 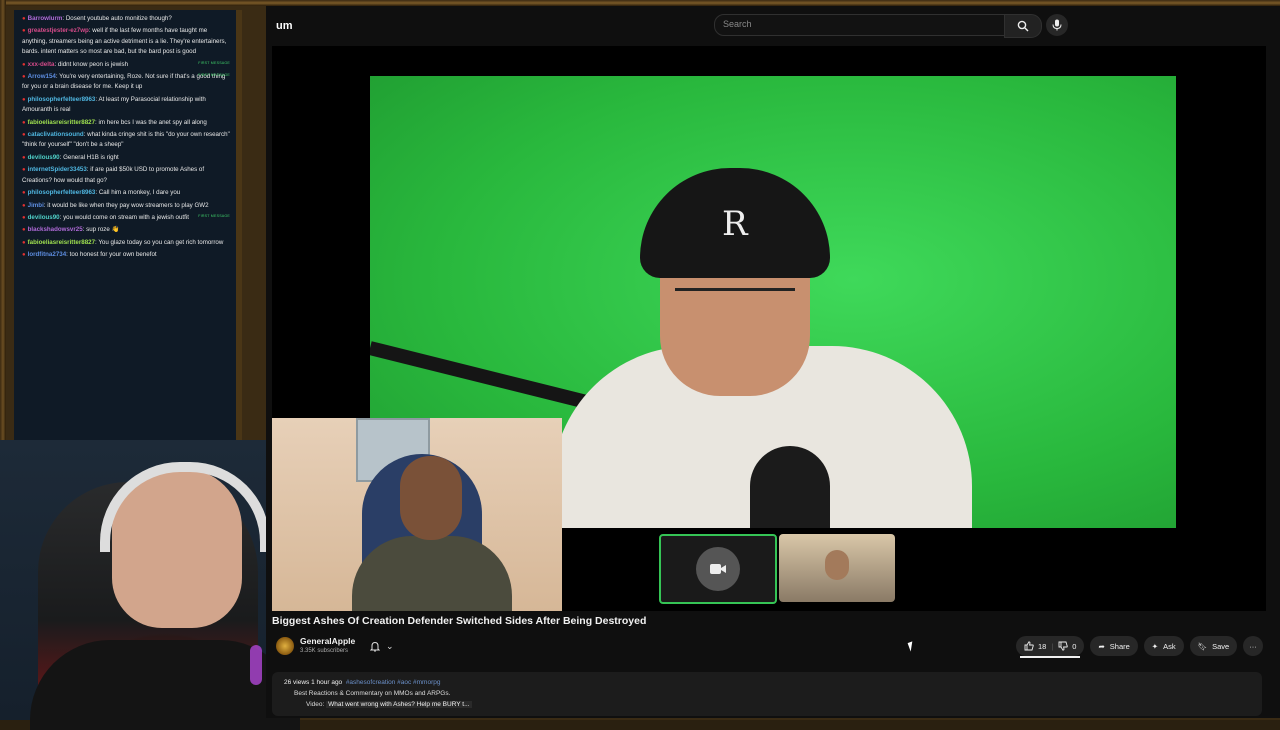 What do you see at coordinates (58, 30) in the screenshot?
I see `chat-username: greatestjester-ez7wp` at bounding box center [58, 30].